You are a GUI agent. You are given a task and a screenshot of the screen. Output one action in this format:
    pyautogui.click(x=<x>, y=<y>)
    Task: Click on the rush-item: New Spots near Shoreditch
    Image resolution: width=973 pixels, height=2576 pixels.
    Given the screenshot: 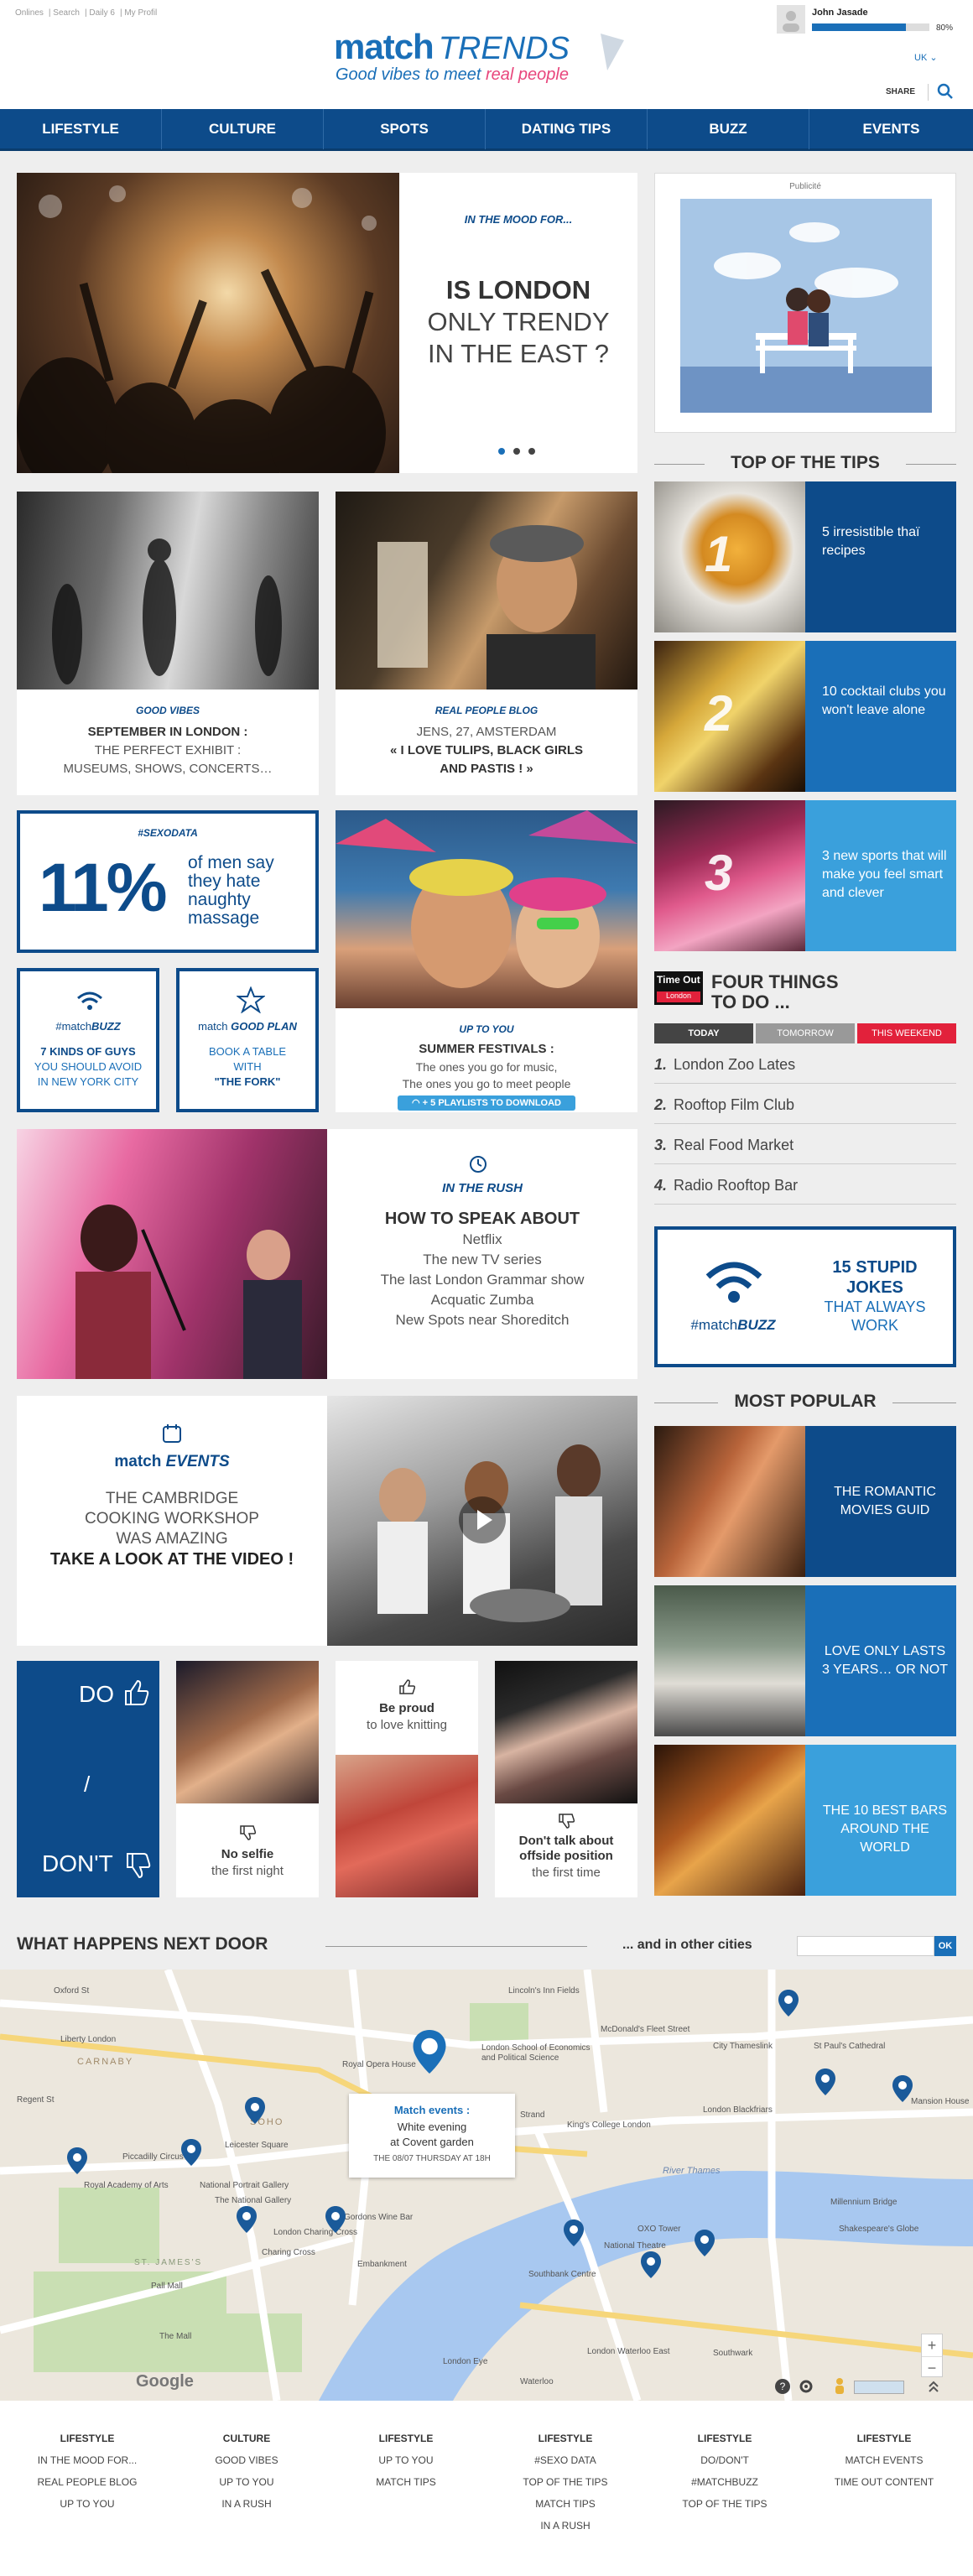 What is the action you would take?
    pyautogui.click(x=482, y=1320)
    